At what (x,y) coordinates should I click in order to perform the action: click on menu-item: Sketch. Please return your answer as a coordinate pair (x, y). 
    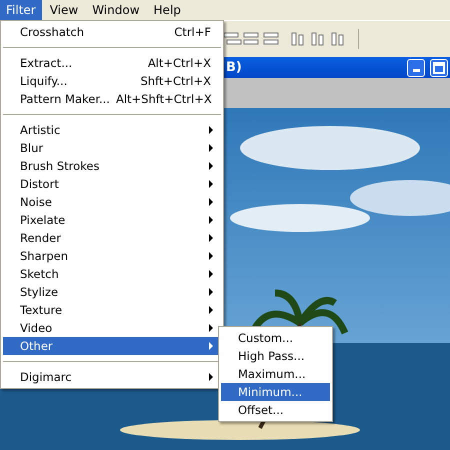
    Looking at the image, I should click on (112, 274).